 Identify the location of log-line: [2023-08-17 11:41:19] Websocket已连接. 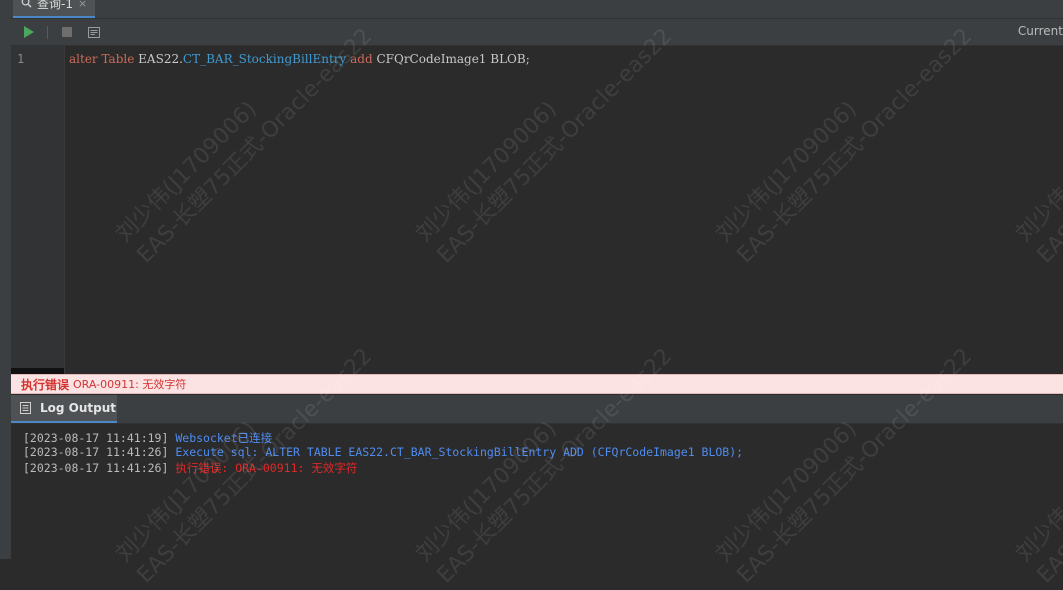
(147, 438).